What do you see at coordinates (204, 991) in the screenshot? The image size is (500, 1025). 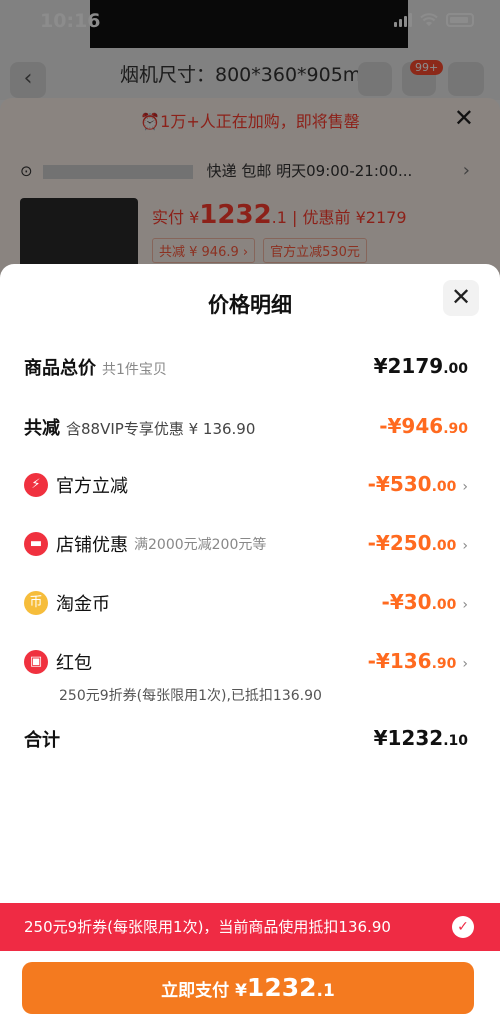 I see `pay-button-label: 立即支付 ¥` at bounding box center [204, 991].